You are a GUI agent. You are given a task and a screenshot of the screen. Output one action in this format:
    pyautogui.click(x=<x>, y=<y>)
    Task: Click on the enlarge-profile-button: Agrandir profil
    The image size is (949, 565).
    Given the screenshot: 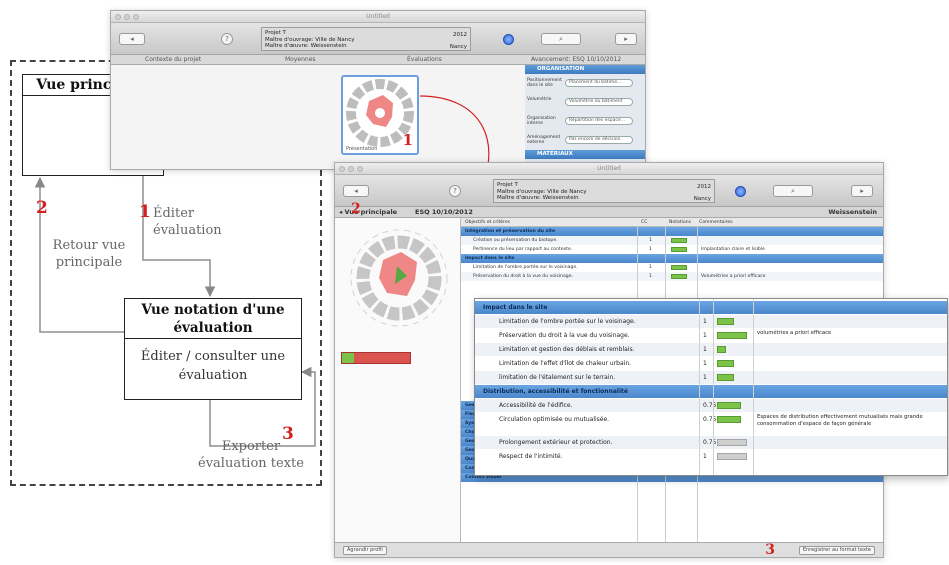 What is the action you would take?
    pyautogui.click(x=365, y=550)
    